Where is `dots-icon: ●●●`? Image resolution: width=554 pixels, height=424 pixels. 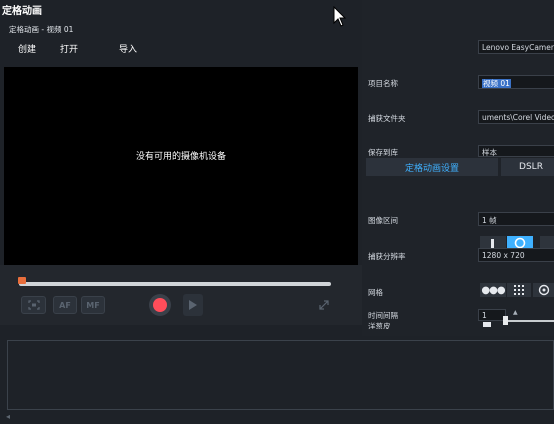
dots-icon: ●●● is located at coordinates (493, 290).